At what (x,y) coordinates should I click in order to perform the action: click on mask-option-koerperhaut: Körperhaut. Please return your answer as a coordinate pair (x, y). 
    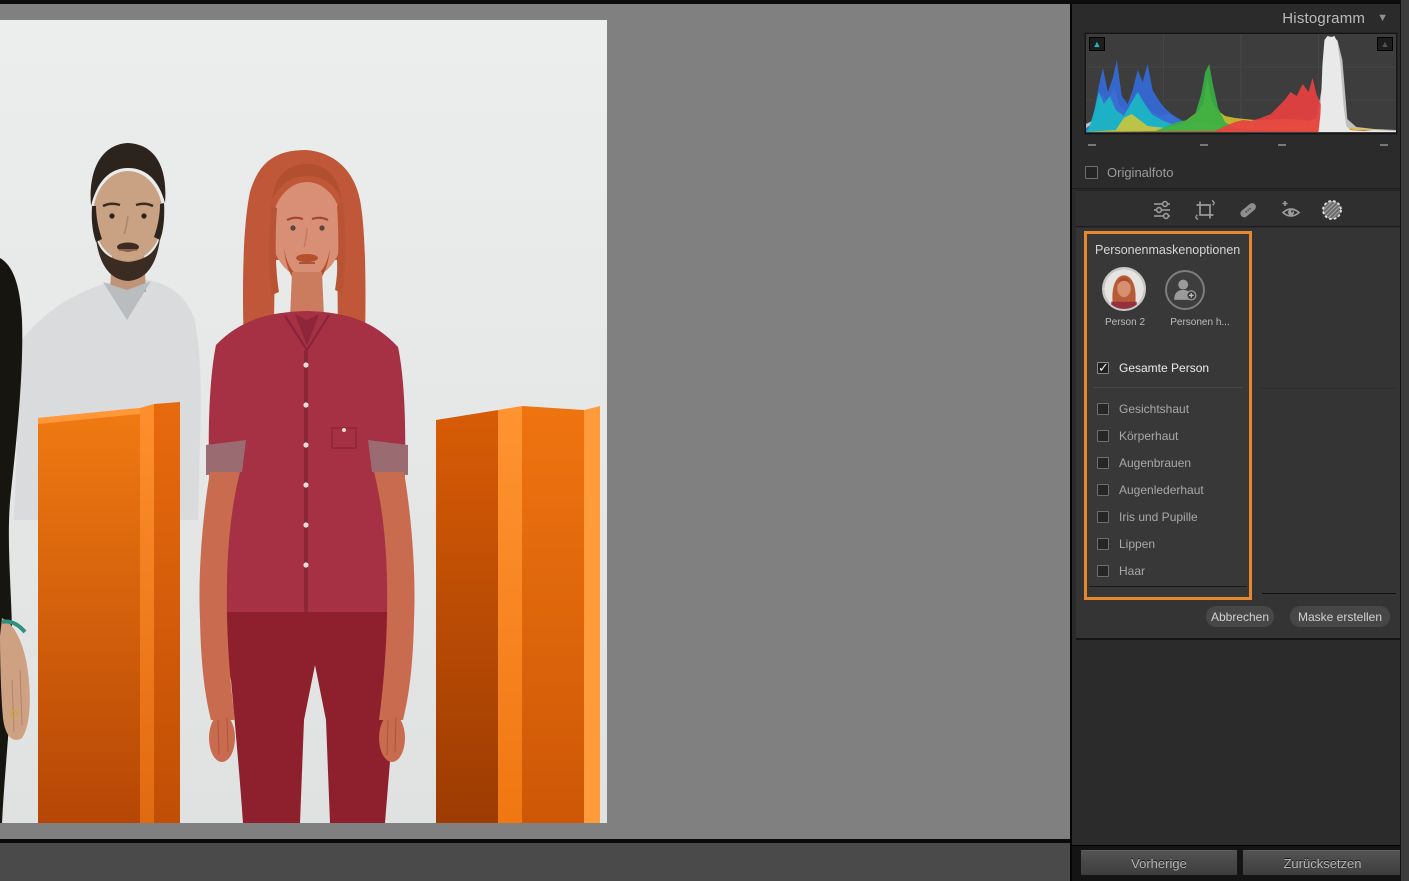
    Looking at the image, I should click on (1168, 436).